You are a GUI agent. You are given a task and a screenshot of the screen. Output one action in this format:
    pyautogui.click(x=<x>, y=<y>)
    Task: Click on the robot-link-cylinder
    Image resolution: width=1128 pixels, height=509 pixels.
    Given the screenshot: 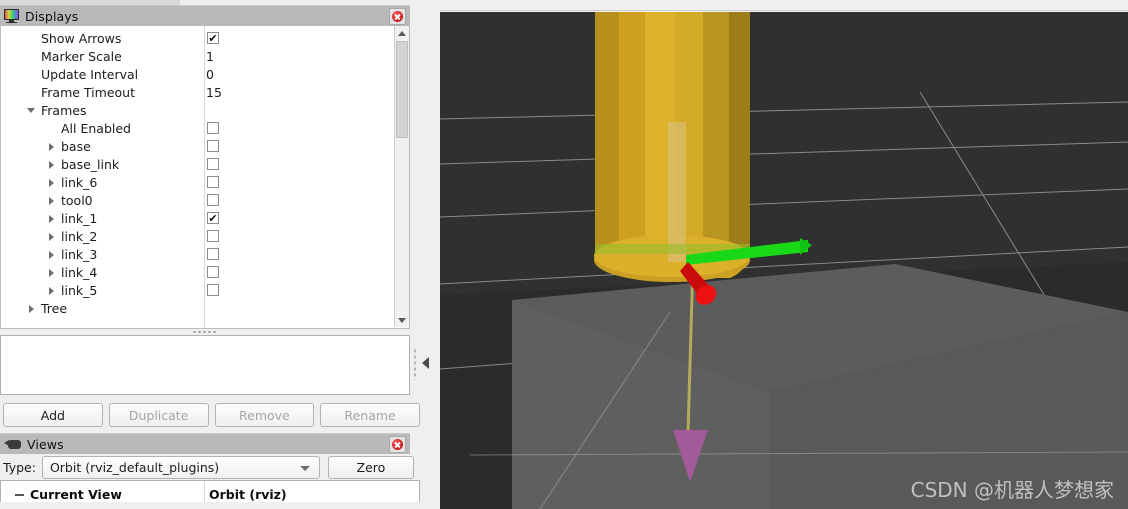 What is the action you would take?
    pyautogui.click(x=672, y=147)
    